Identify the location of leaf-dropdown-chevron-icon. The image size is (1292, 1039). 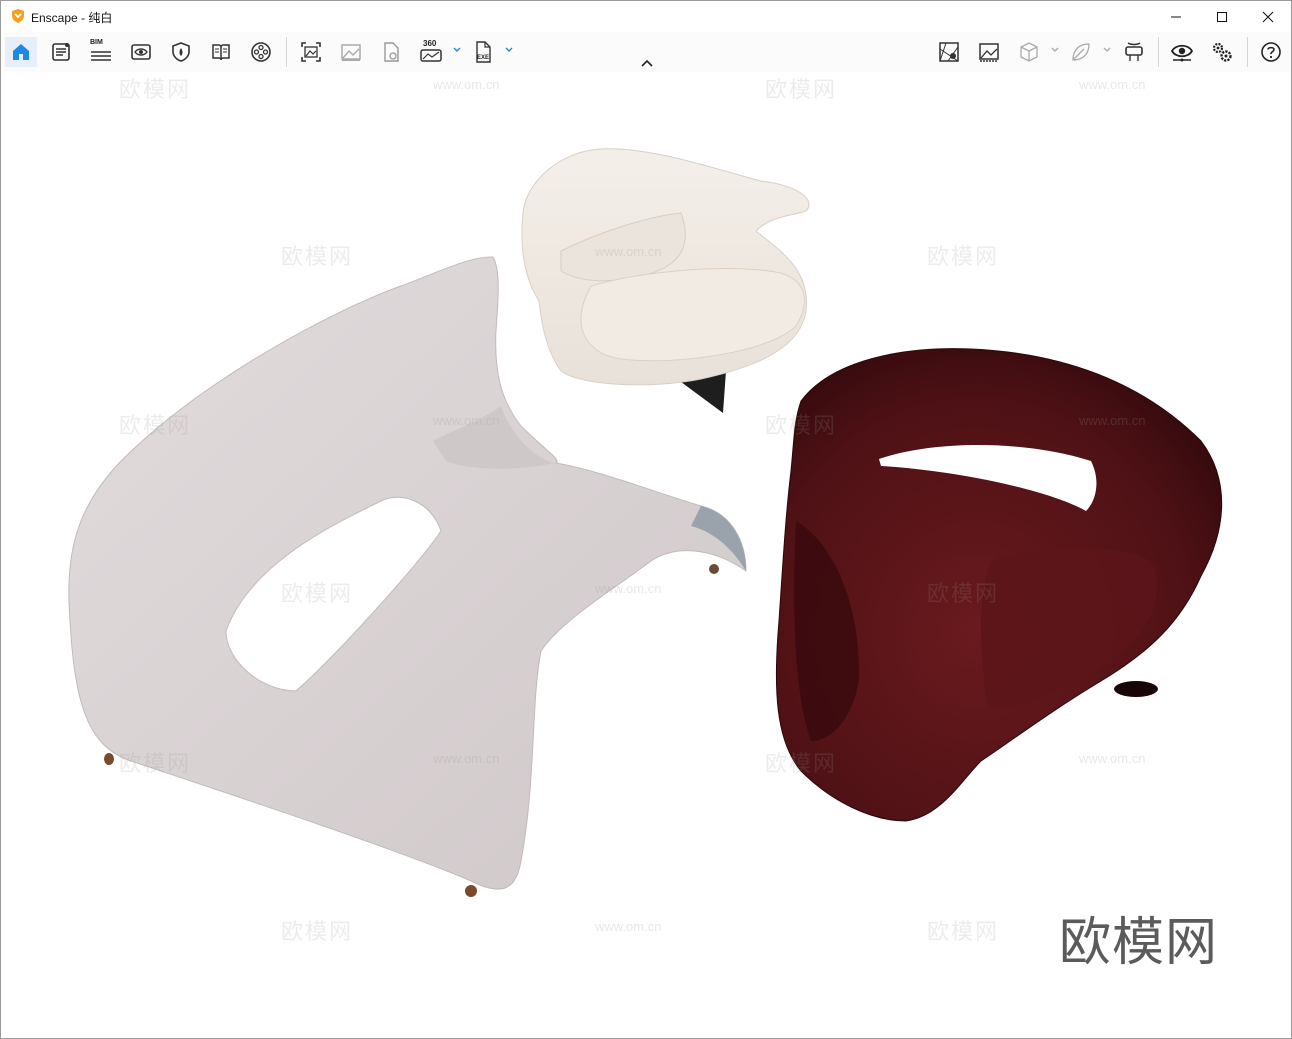
(1107, 50).